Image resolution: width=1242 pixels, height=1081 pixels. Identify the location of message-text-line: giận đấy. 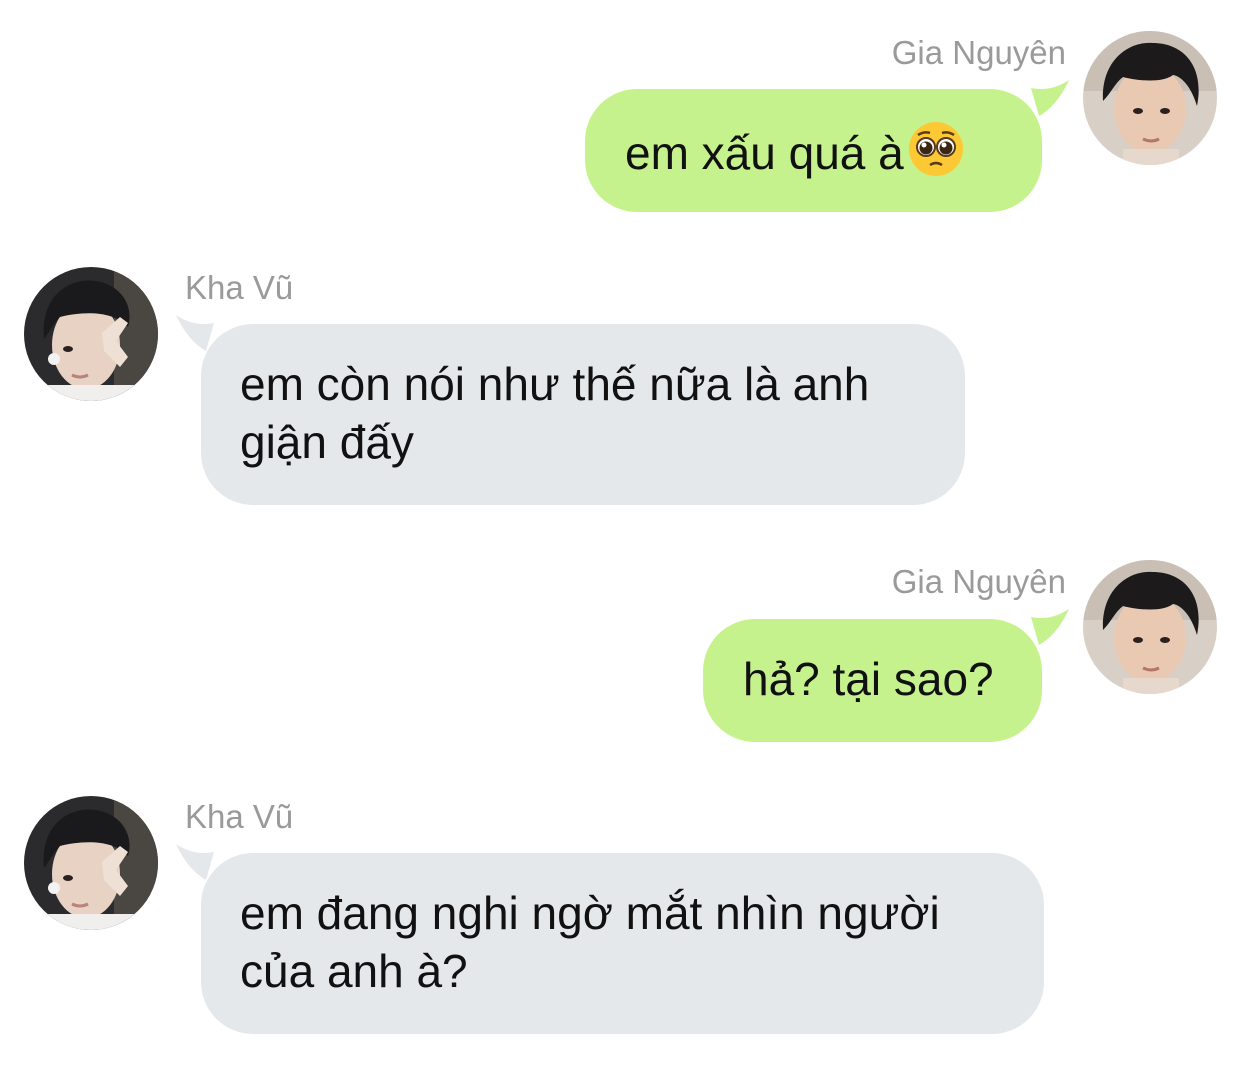
(327, 442).